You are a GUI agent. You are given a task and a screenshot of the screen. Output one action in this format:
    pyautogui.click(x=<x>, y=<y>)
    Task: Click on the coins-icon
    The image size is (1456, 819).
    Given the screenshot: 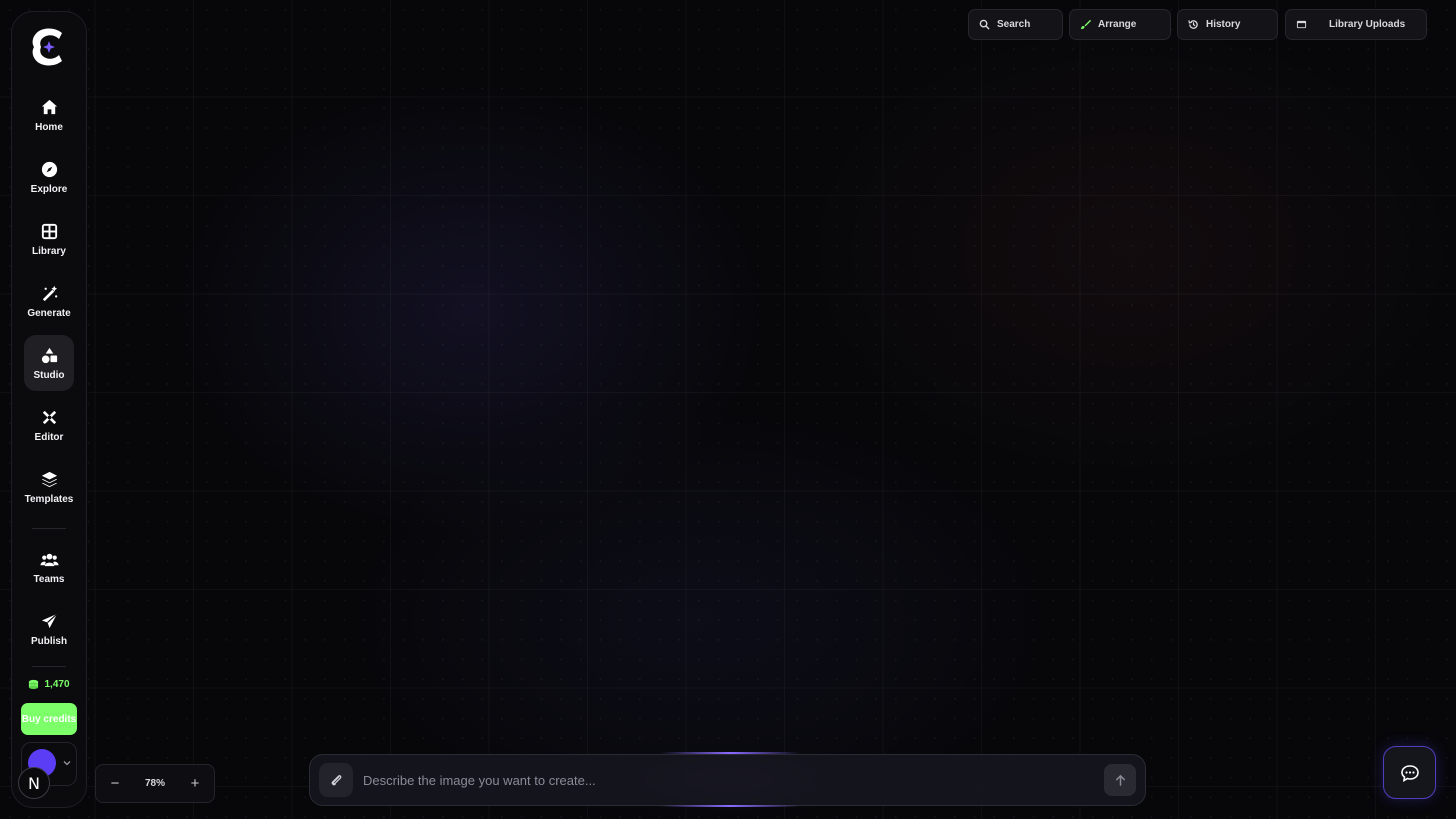 What is the action you would take?
    pyautogui.click(x=34, y=684)
    